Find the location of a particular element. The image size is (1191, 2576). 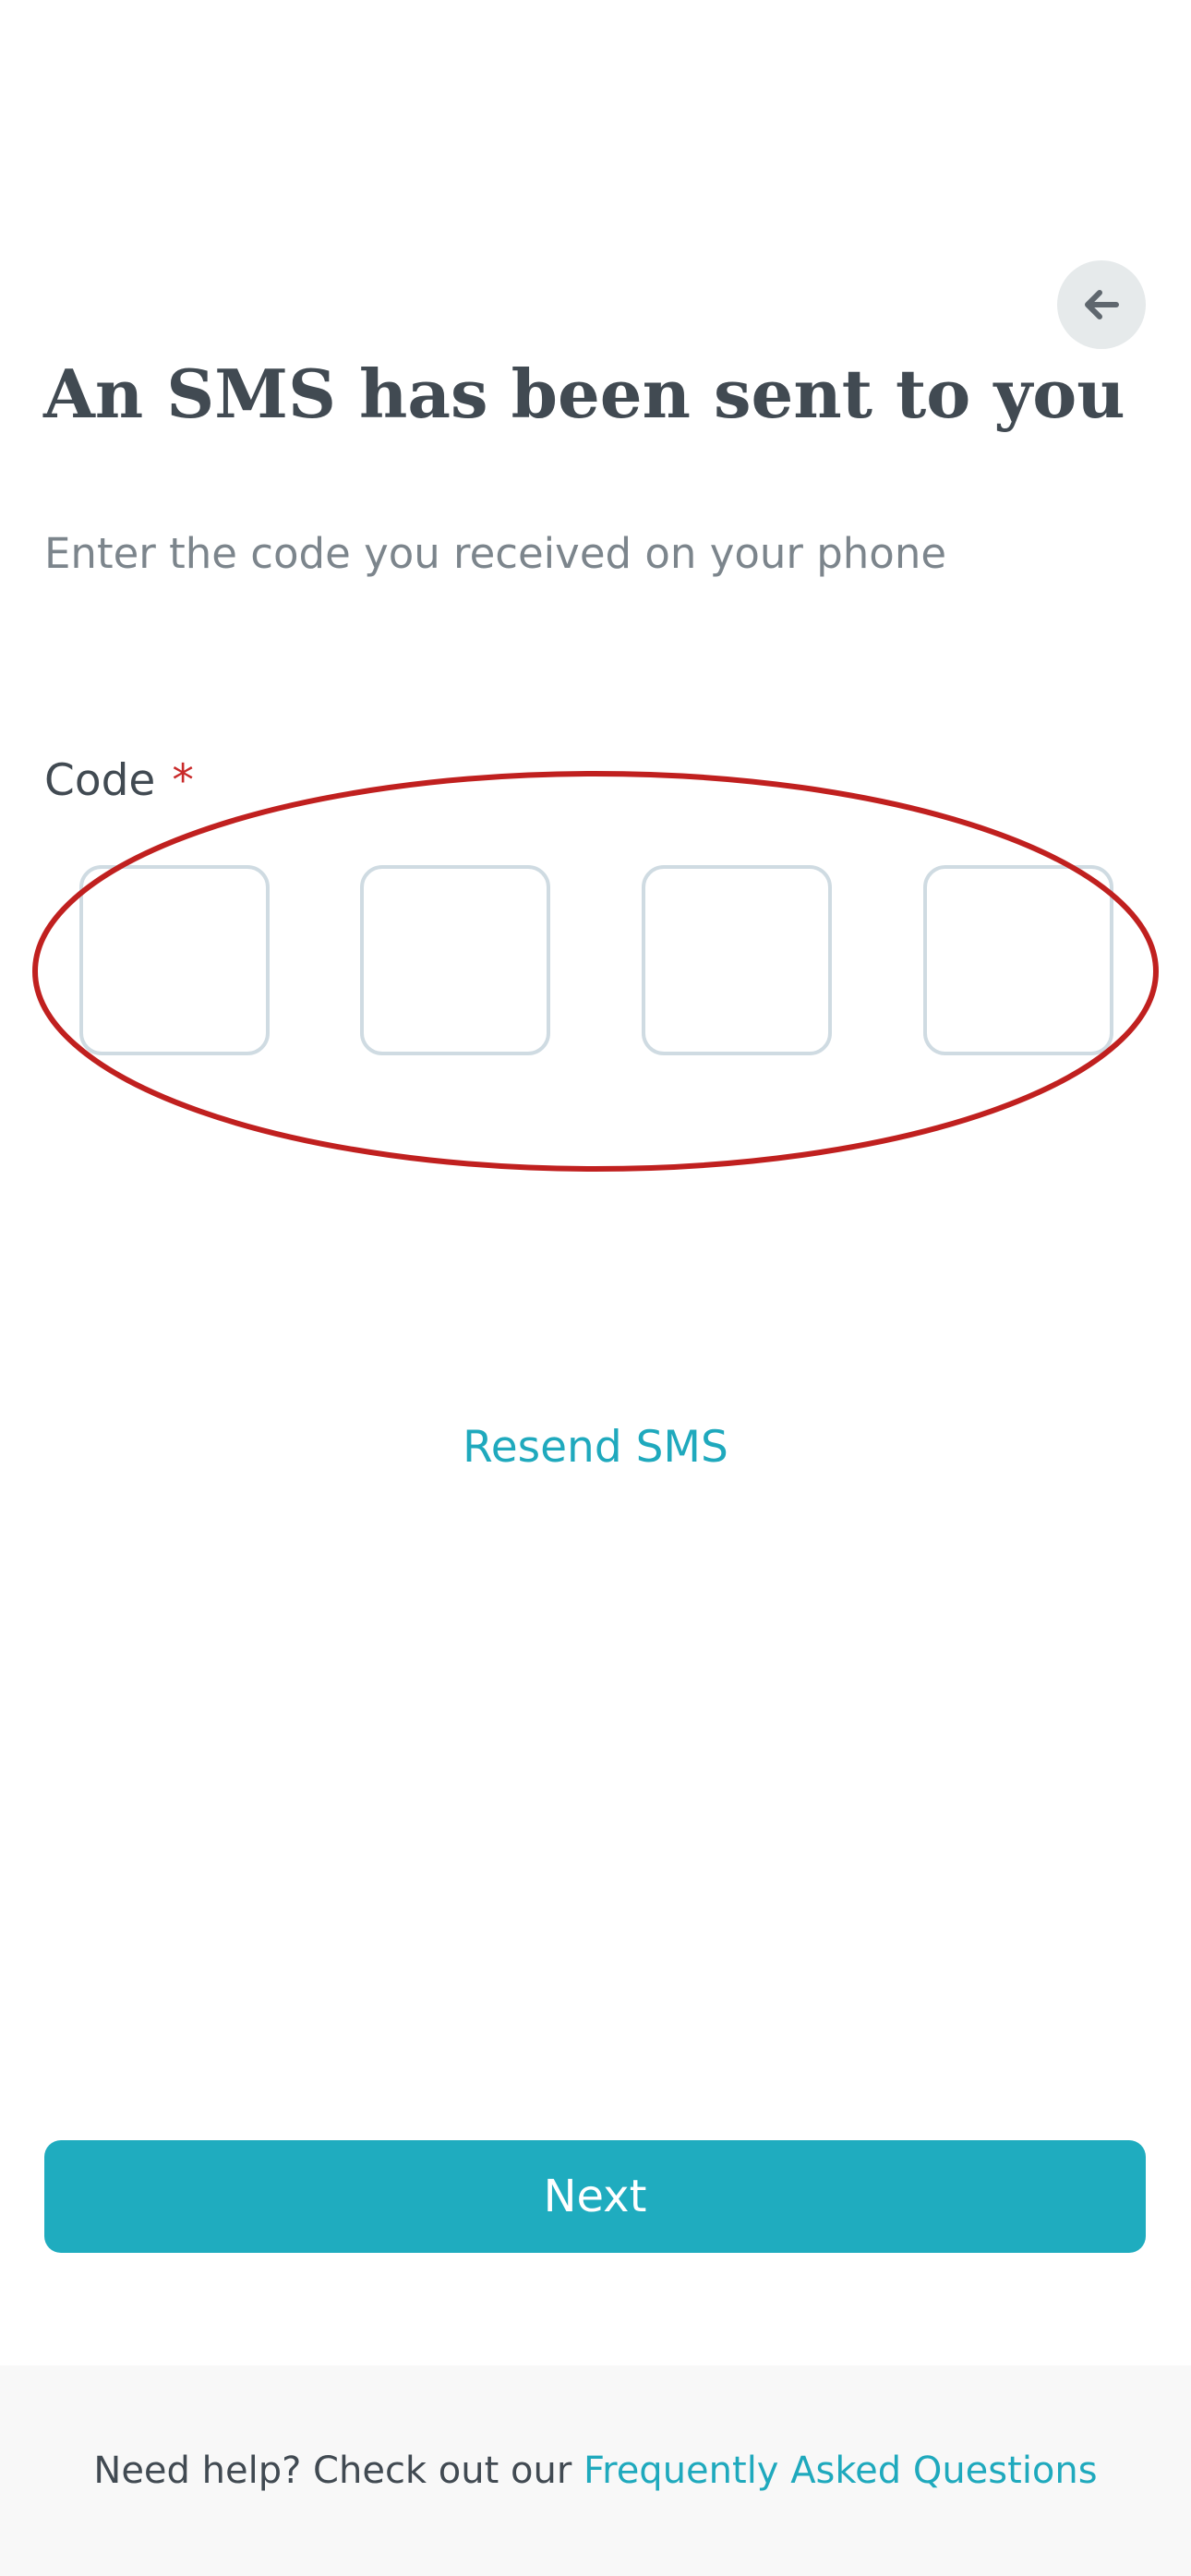

next-button: Next is located at coordinates (595, 2196).